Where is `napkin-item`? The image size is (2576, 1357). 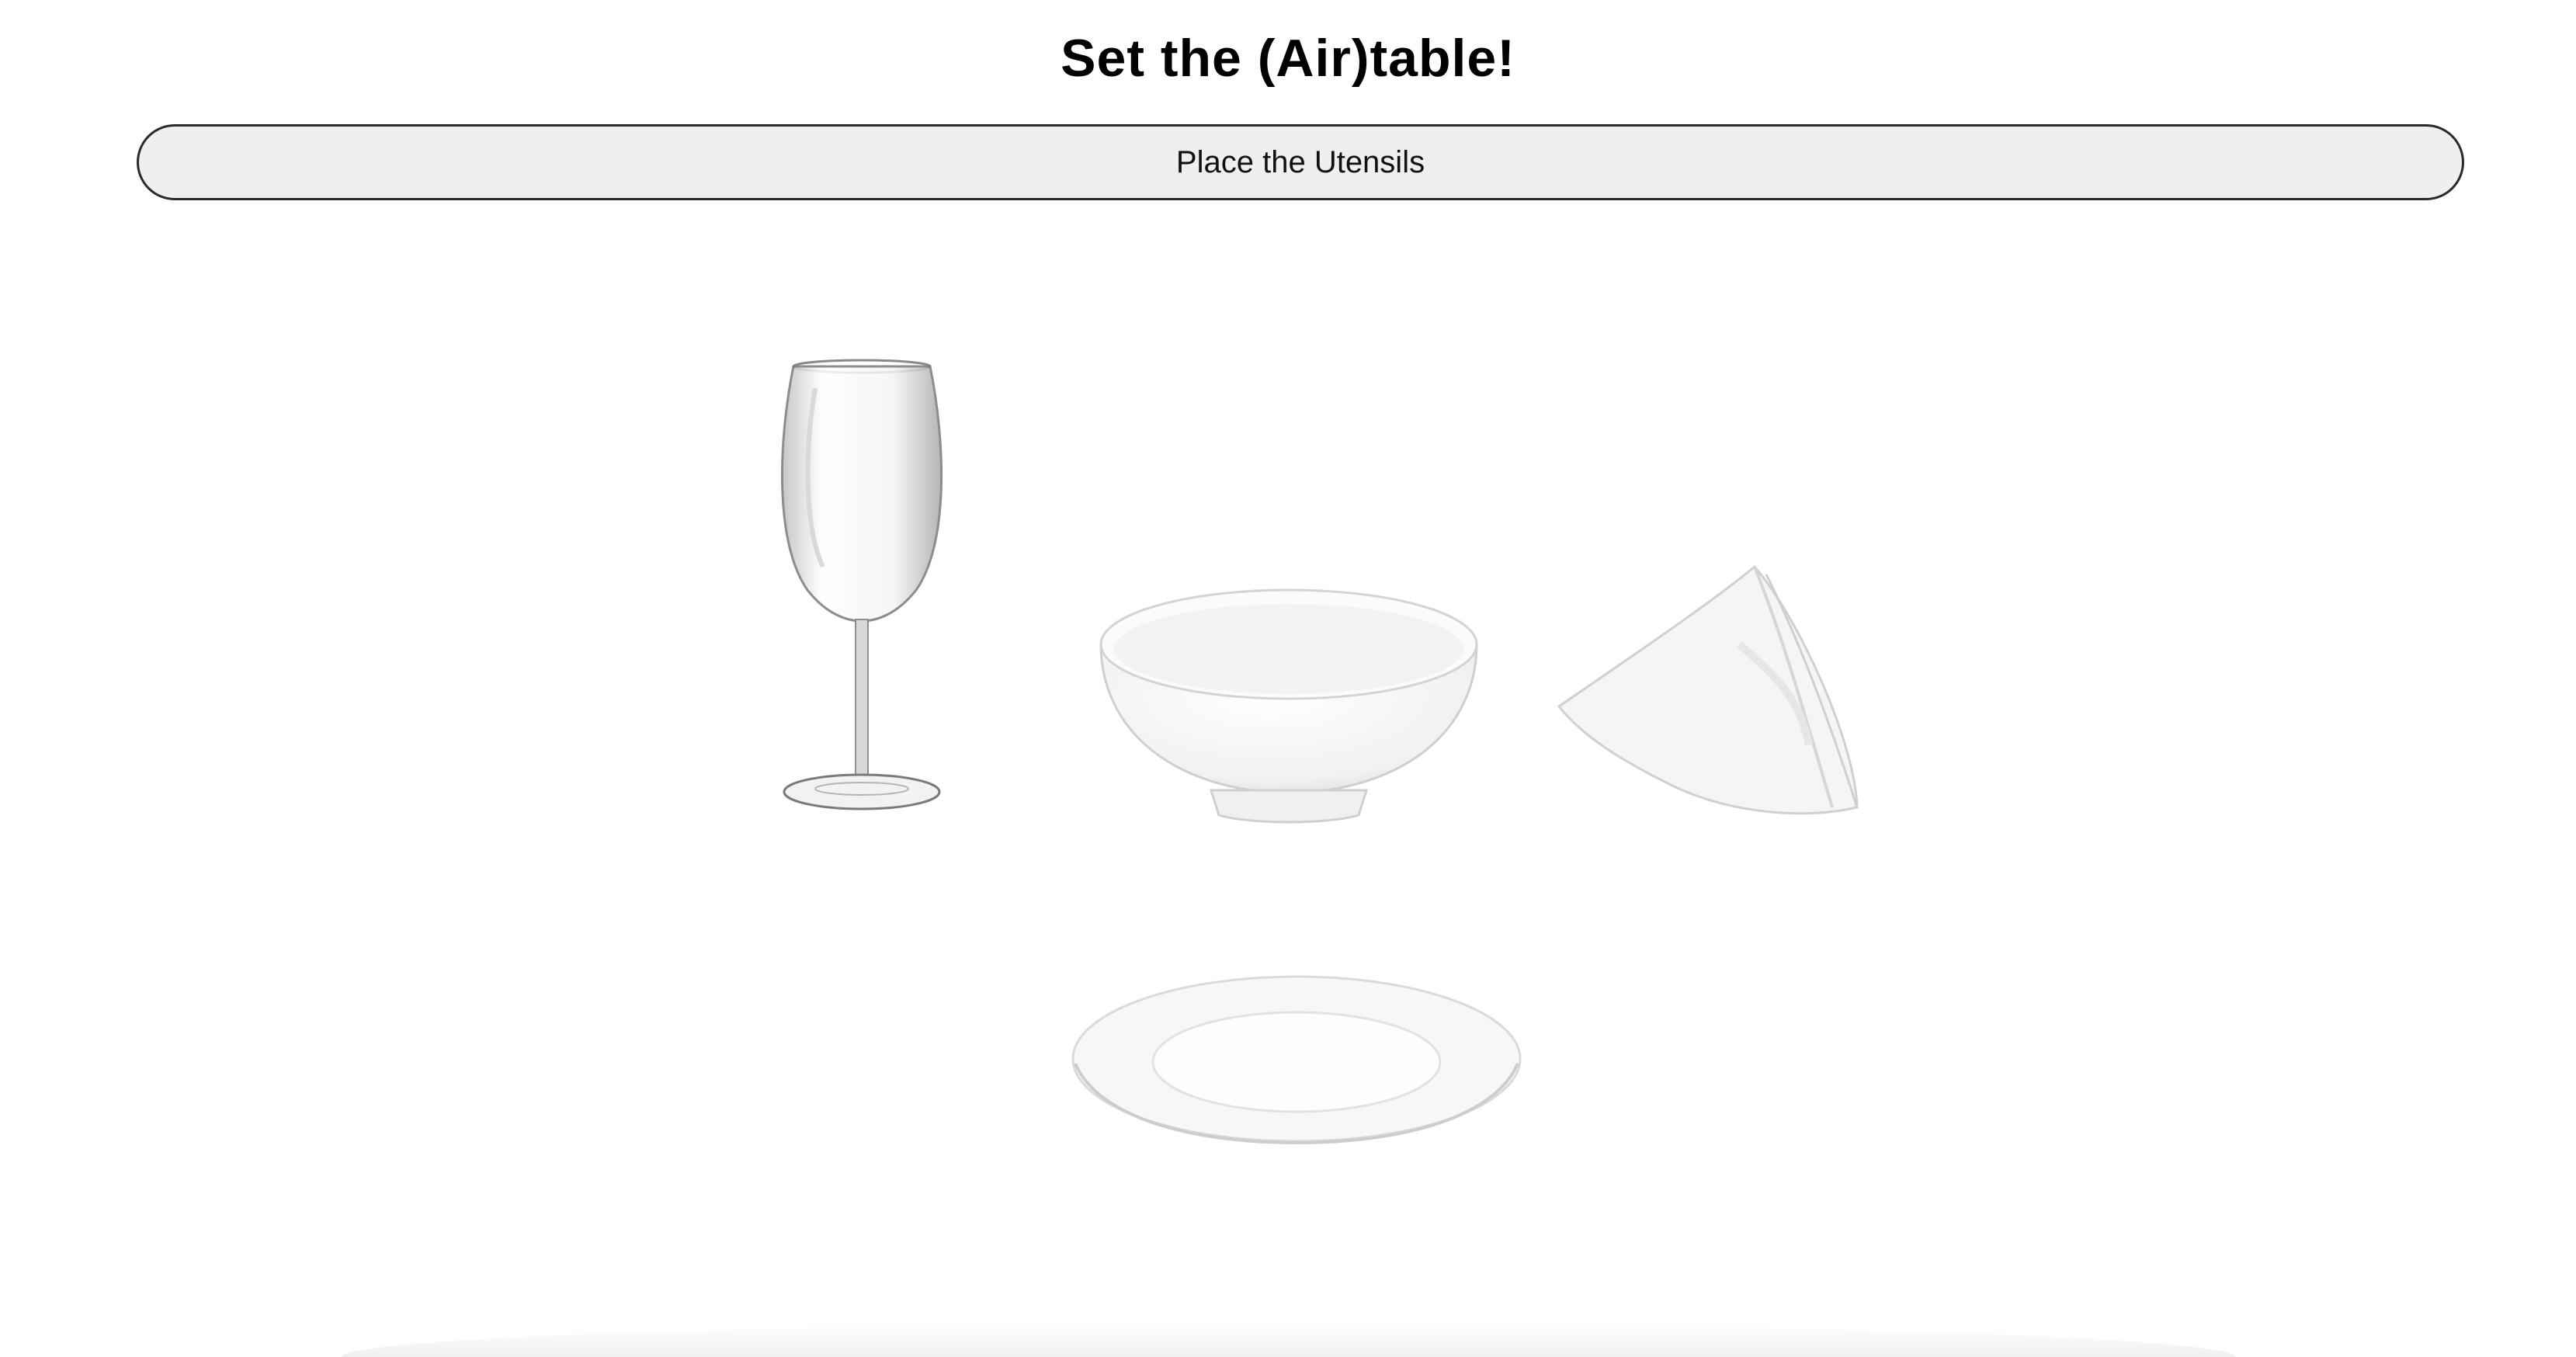
napkin-item is located at coordinates (1716, 698).